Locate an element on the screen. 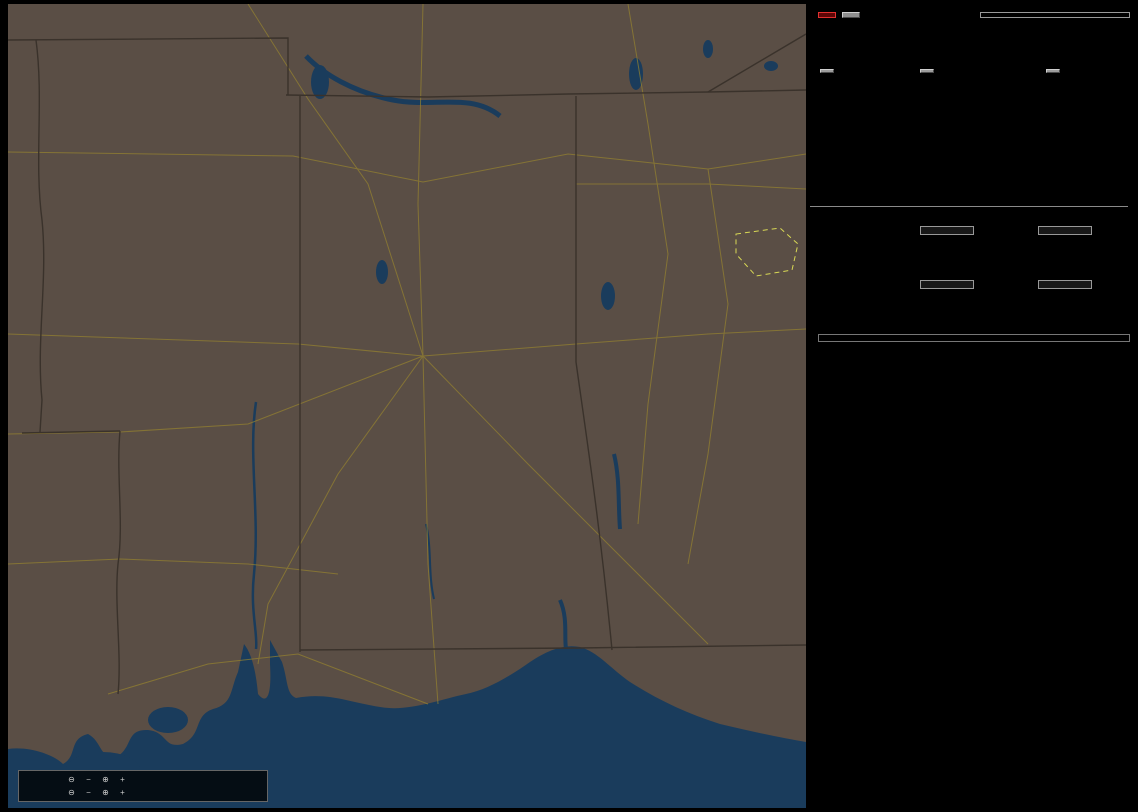 Image resolution: width=1138 pixels, height=812 pixels. strikes-per-min-button is located at coordinates (827, 71).